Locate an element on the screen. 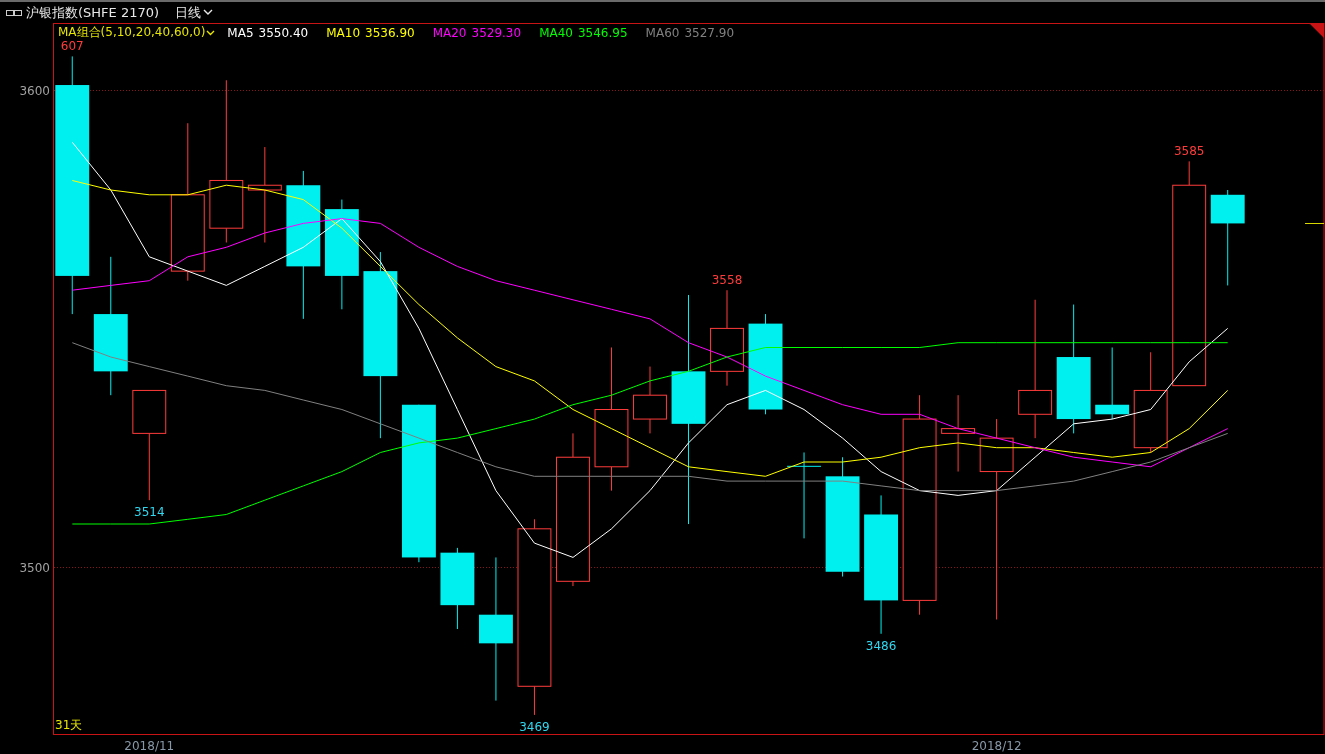 This screenshot has width=1325, height=754. ma-legend-value: 3550.40 is located at coordinates (283, 32).